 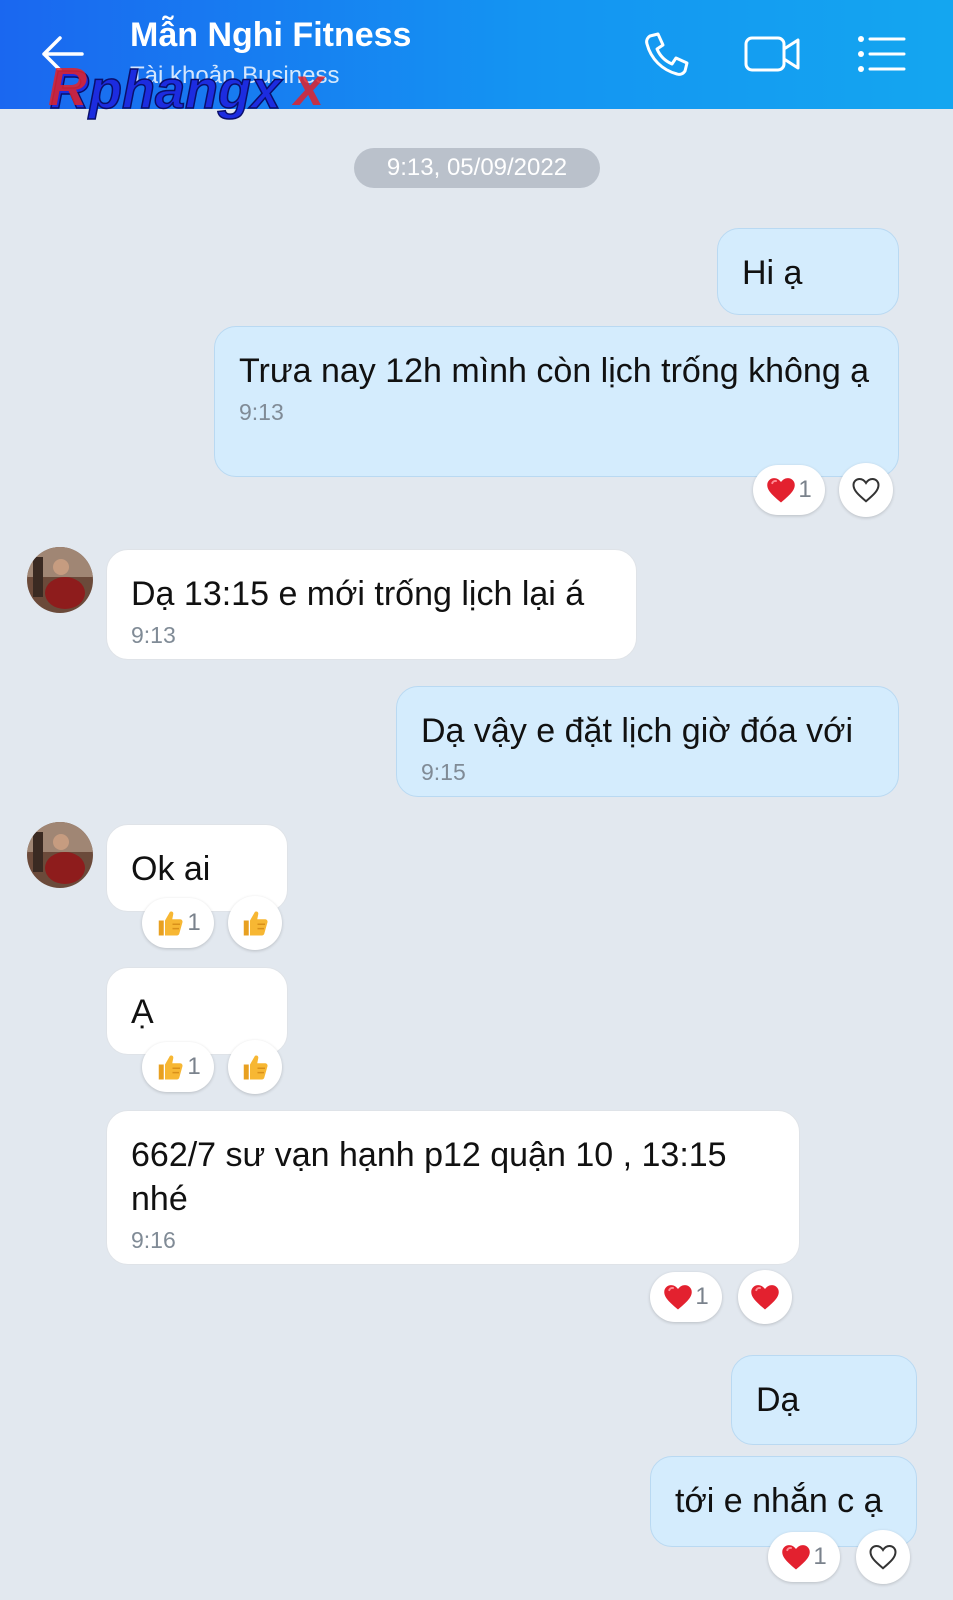 I want to click on message-text: tới e nhắn c ạ, so click(x=779, y=1501).